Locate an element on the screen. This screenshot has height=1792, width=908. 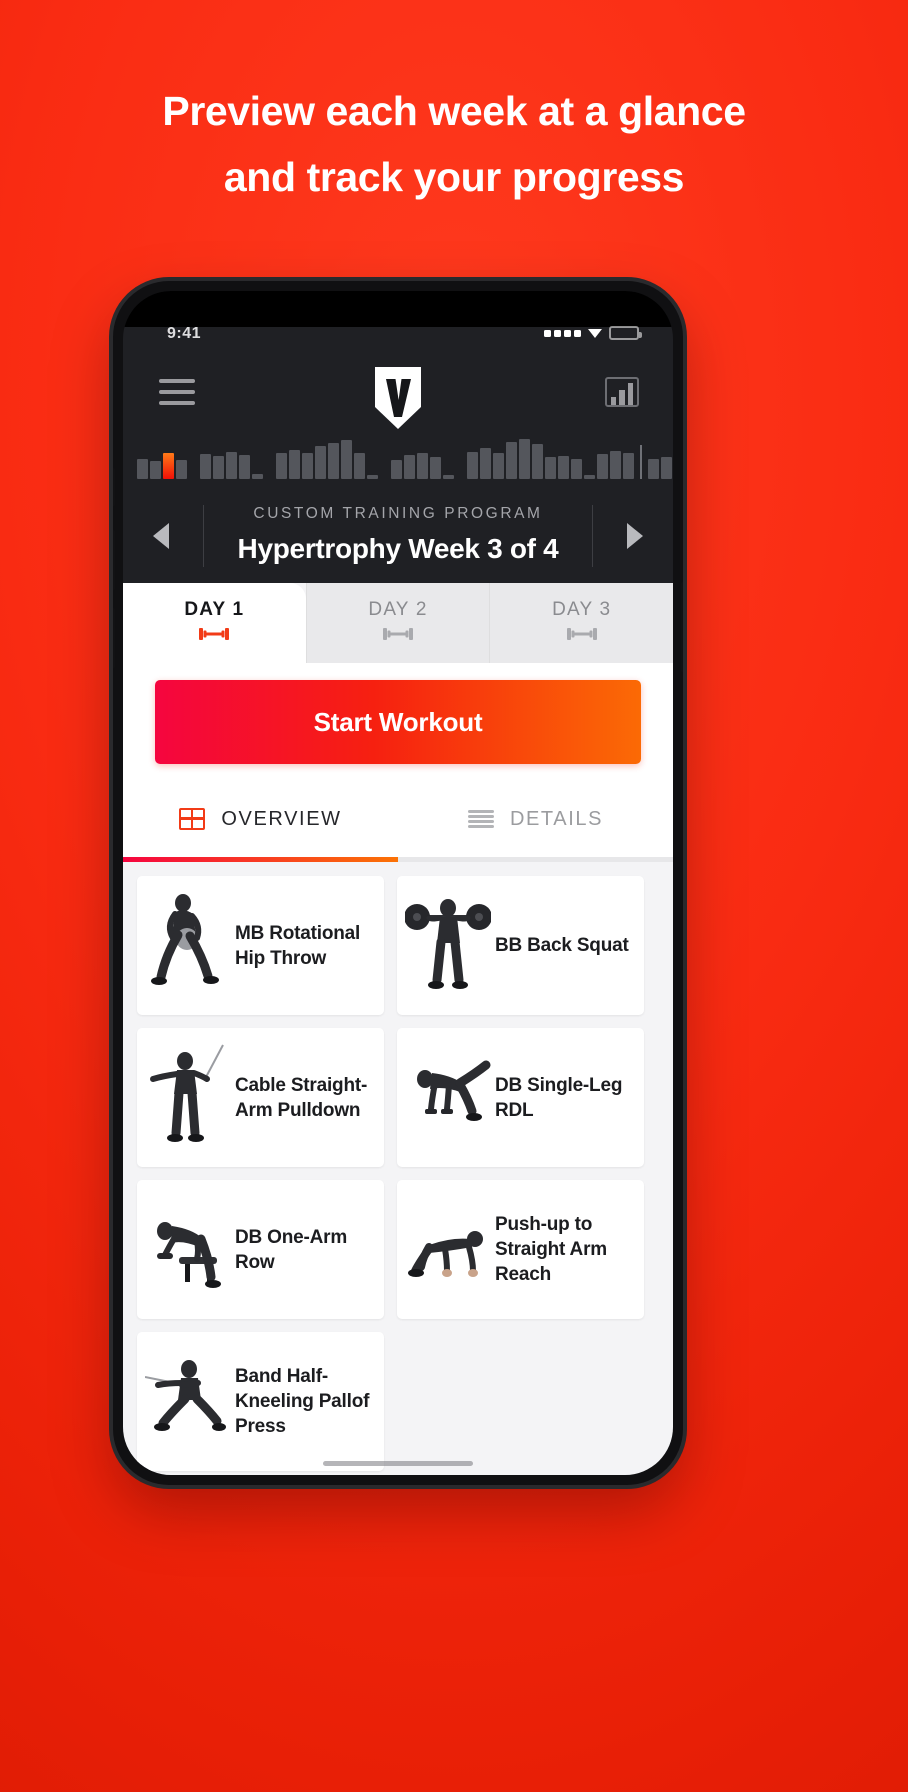
day-tab-1: DAY 1 is located at coordinates (214, 623).